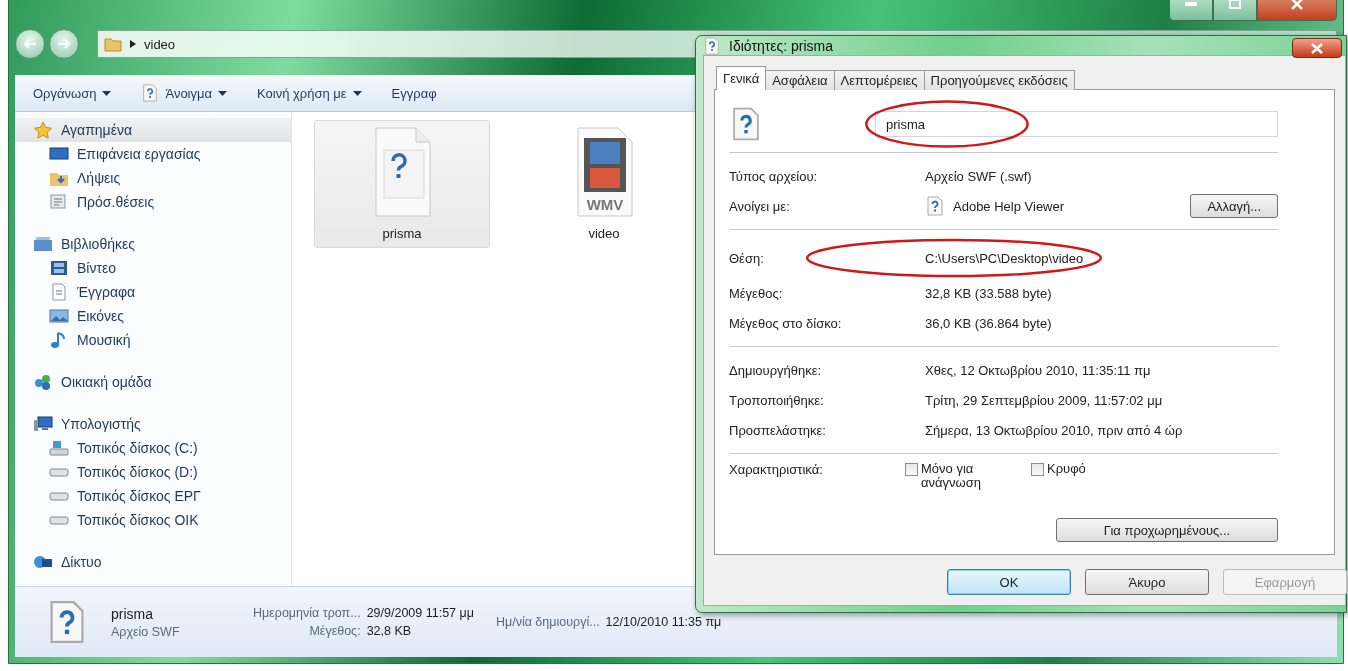 The width and height of the screenshot is (1348, 671). I want to click on checkbox-label: Μόνο για ανάγνωση, so click(951, 476).